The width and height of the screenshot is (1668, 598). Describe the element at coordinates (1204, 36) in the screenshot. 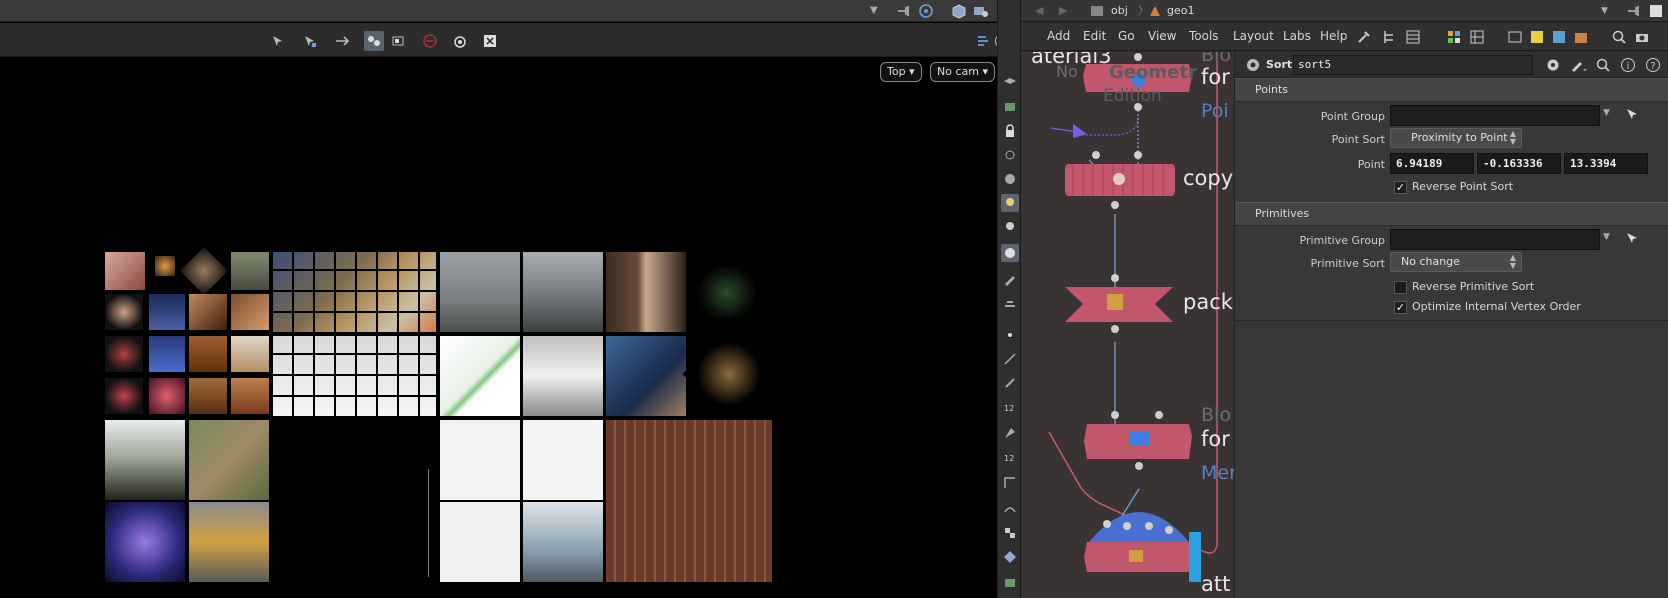

I see `menu-tools: Tools` at that location.